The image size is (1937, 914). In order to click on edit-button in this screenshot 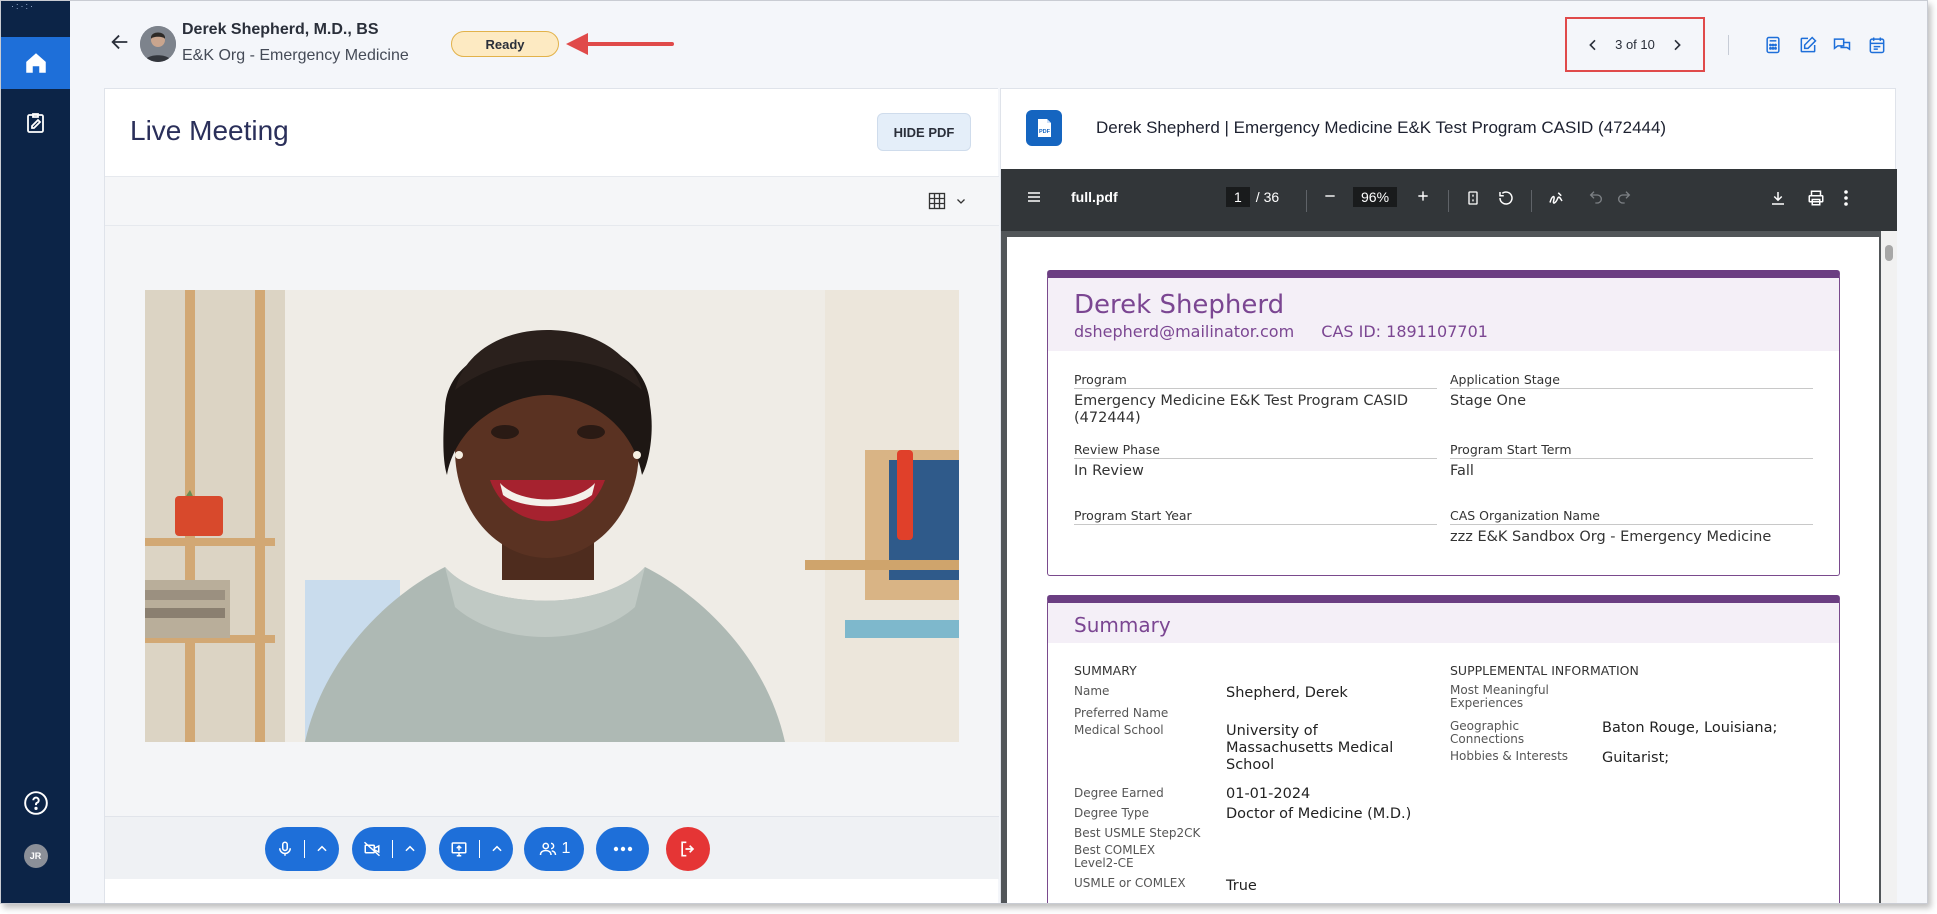, I will do `click(1808, 45)`.